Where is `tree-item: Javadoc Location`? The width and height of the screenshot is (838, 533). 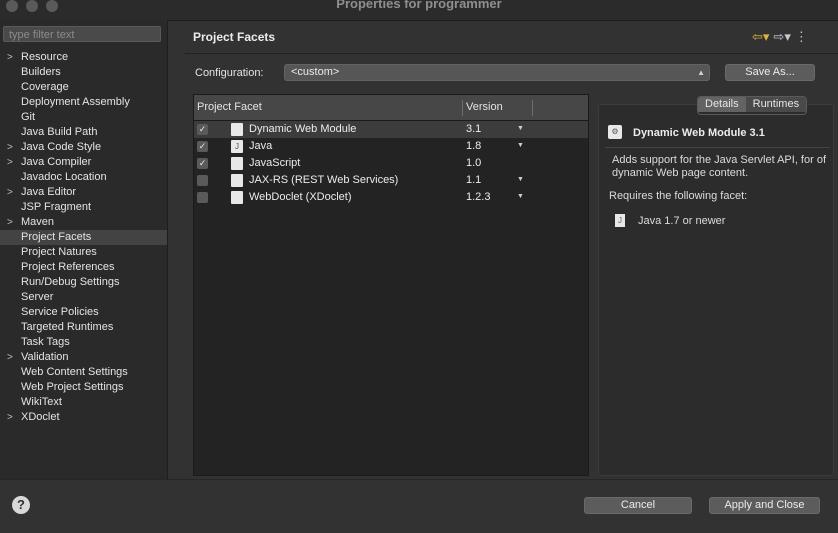
tree-item: Javadoc Location is located at coordinates (83, 177).